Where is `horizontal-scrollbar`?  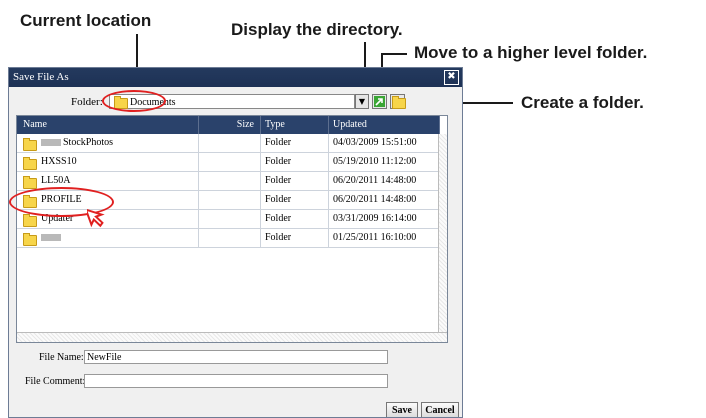
horizontal-scrollbar is located at coordinates (232, 337).